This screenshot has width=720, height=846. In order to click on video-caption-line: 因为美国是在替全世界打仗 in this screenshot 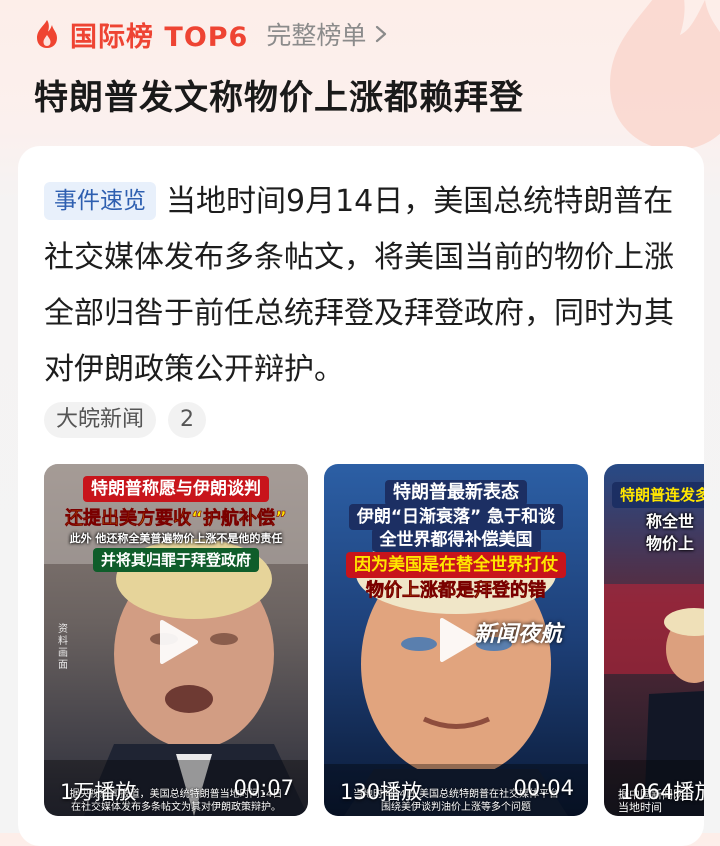, I will do `click(456, 565)`.